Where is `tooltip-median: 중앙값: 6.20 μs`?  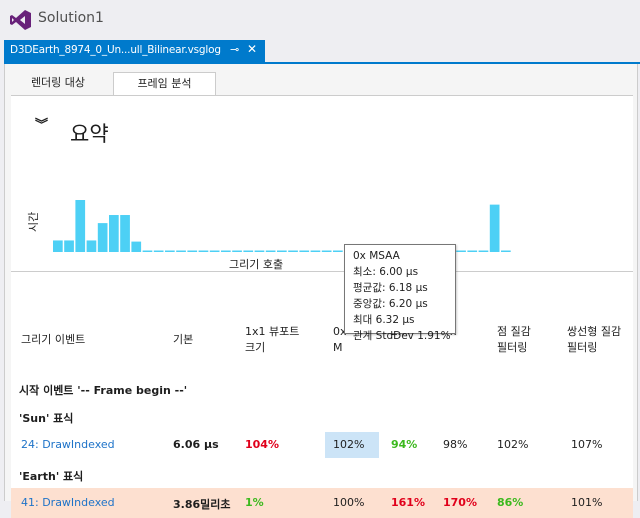
tooltip-median: 중앙값: 6.20 μs is located at coordinates (390, 304).